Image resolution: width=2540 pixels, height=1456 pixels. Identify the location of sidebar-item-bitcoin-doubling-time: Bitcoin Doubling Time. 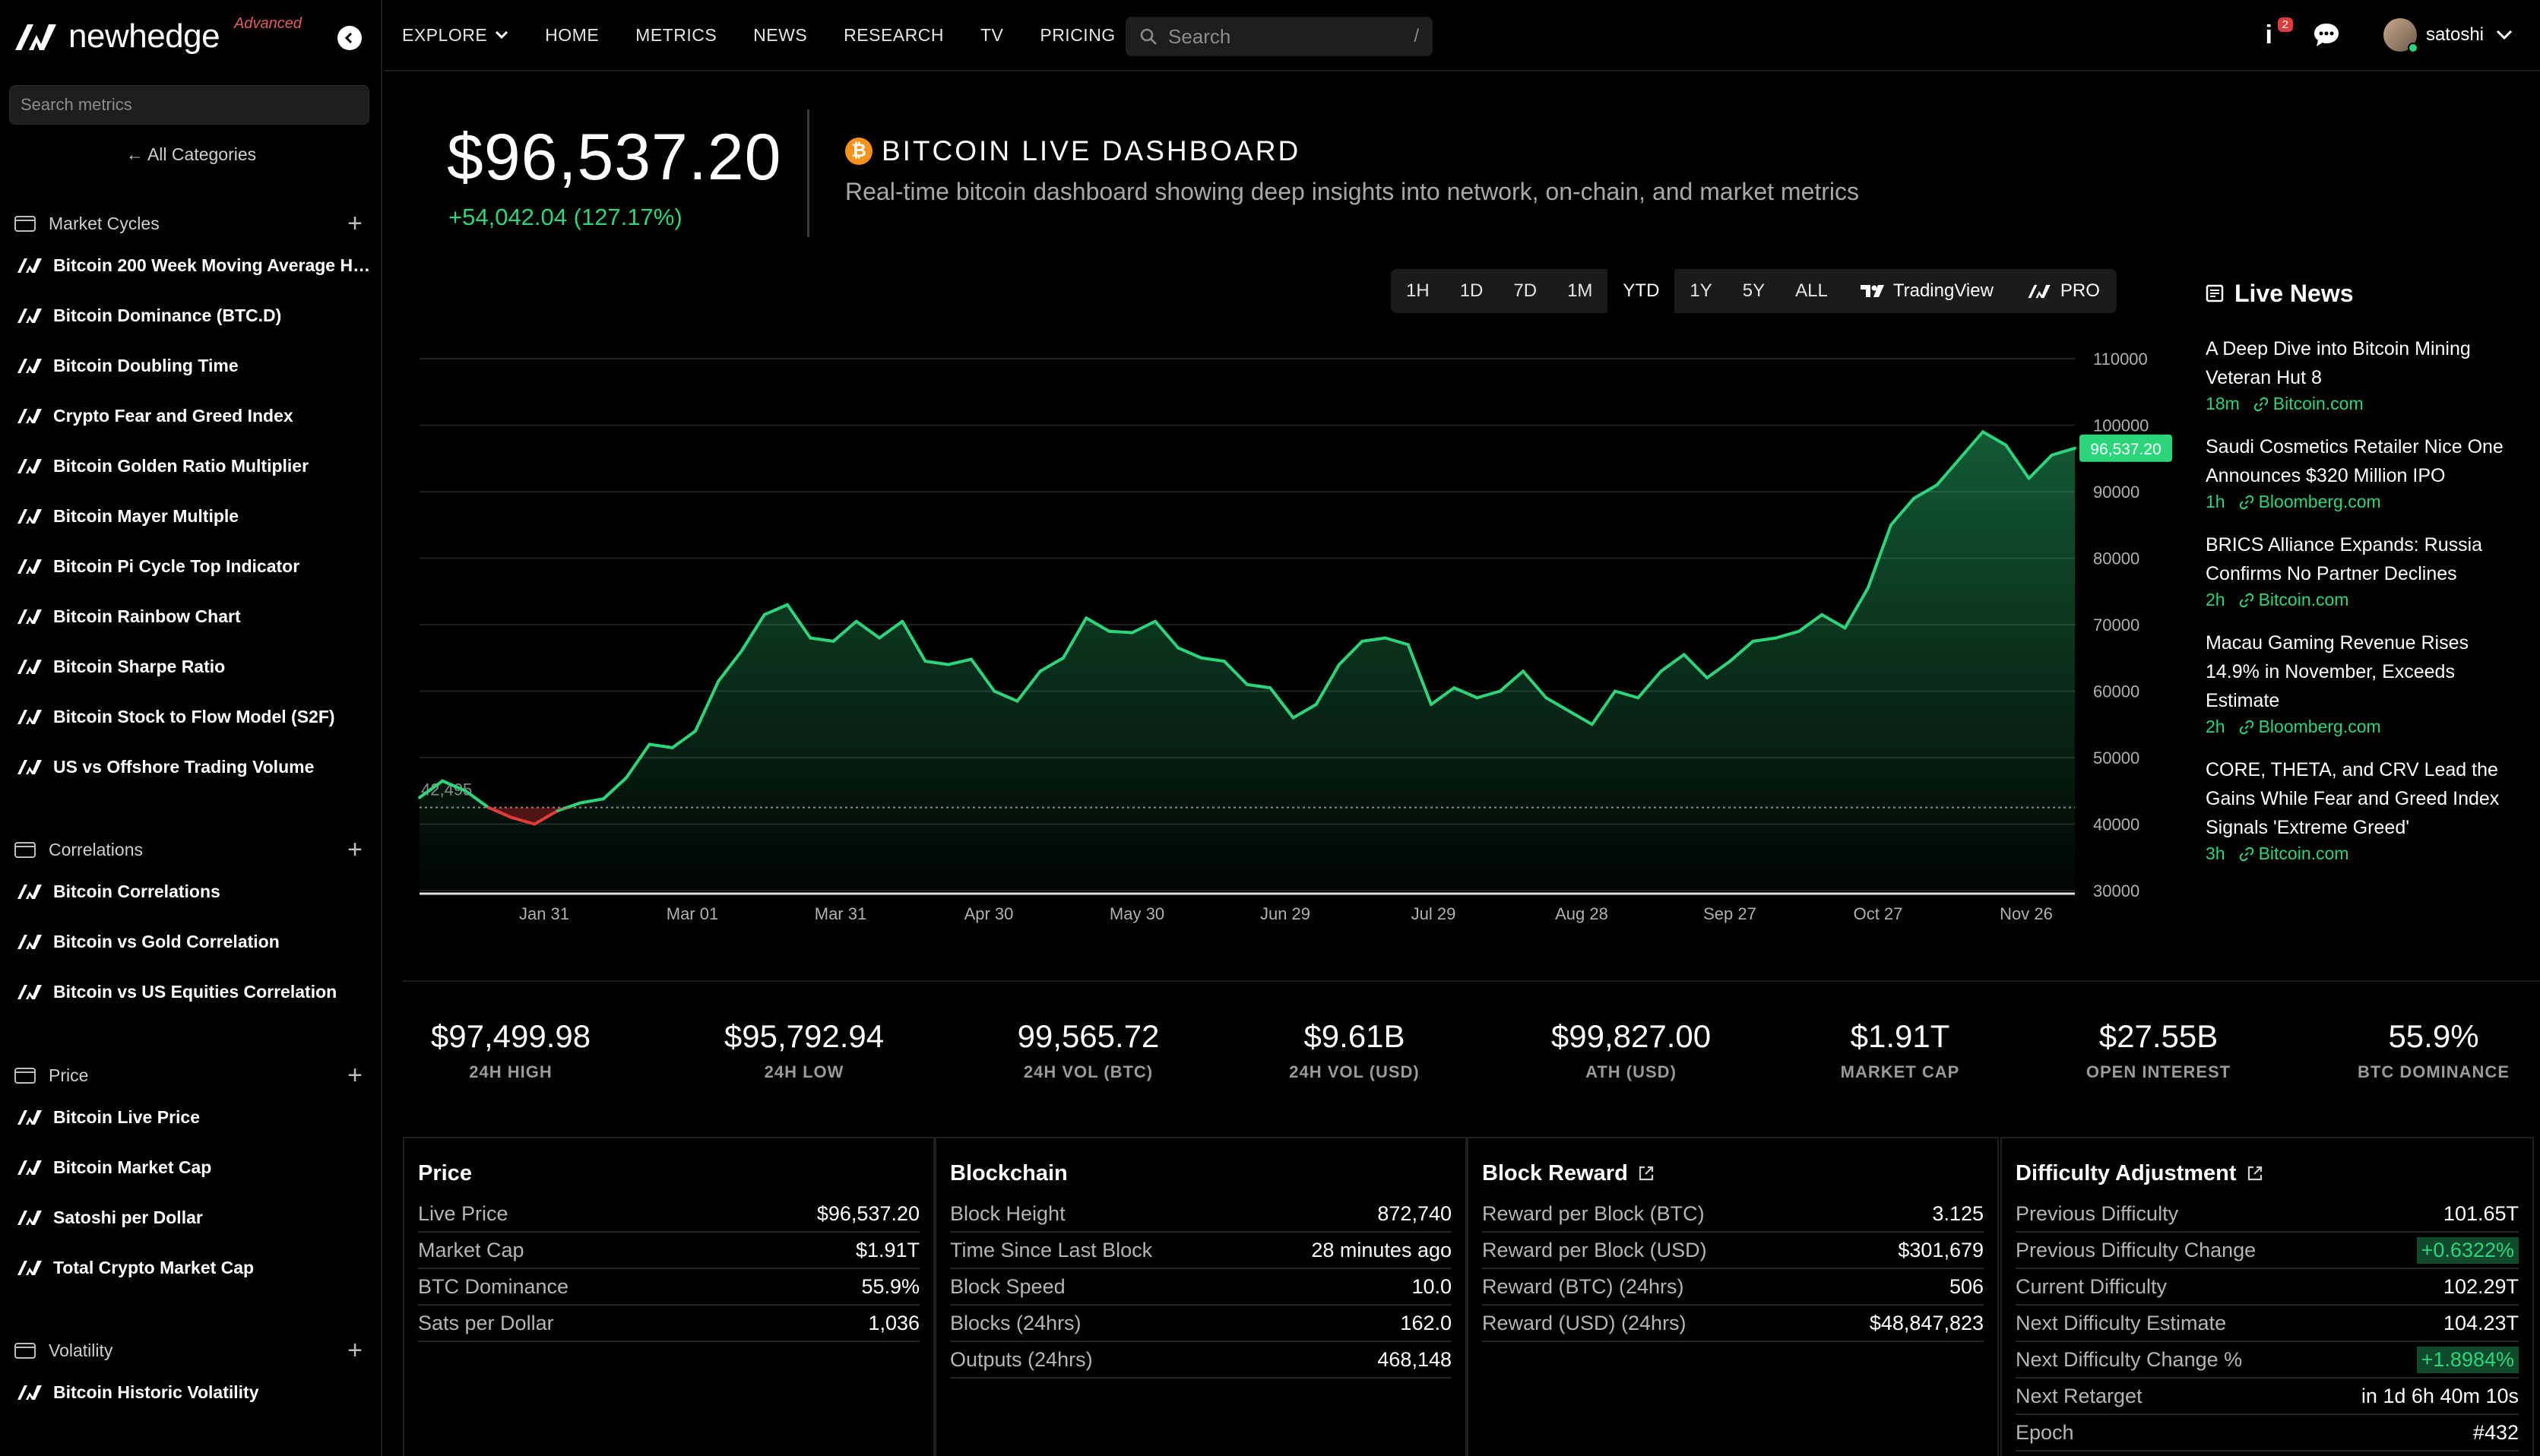
(191, 365).